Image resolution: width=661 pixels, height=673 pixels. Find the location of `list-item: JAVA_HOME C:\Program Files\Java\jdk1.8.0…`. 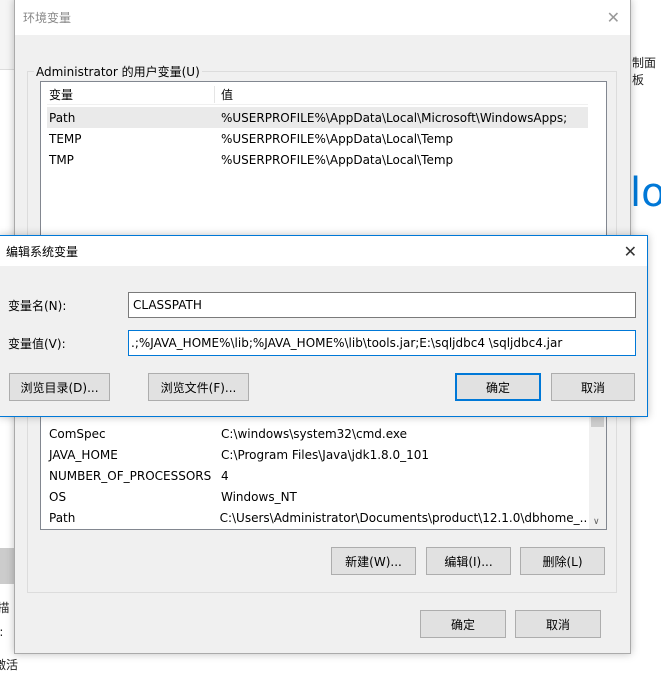

list-item: JAVA_HOME C:\Program Files\Java\jdk1.8.0… is located at coordinates (317, 454).